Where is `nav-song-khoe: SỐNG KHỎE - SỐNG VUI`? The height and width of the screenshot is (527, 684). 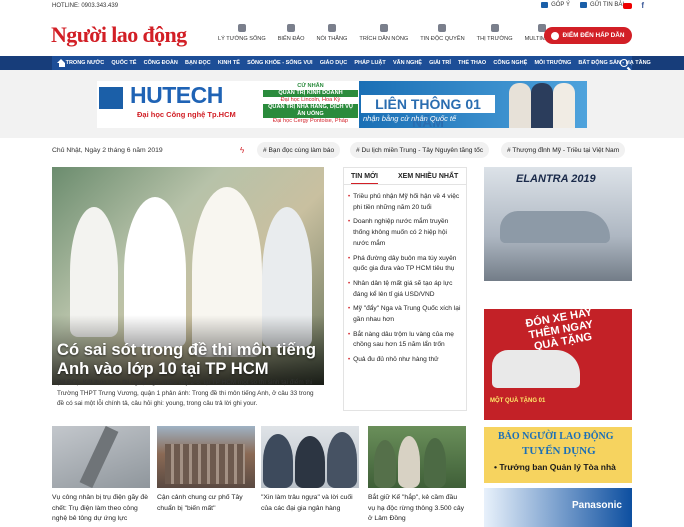
nav-song-khoe: SỐNG KHỎE - SỐNG VUI is located at coordinates (280, 63).